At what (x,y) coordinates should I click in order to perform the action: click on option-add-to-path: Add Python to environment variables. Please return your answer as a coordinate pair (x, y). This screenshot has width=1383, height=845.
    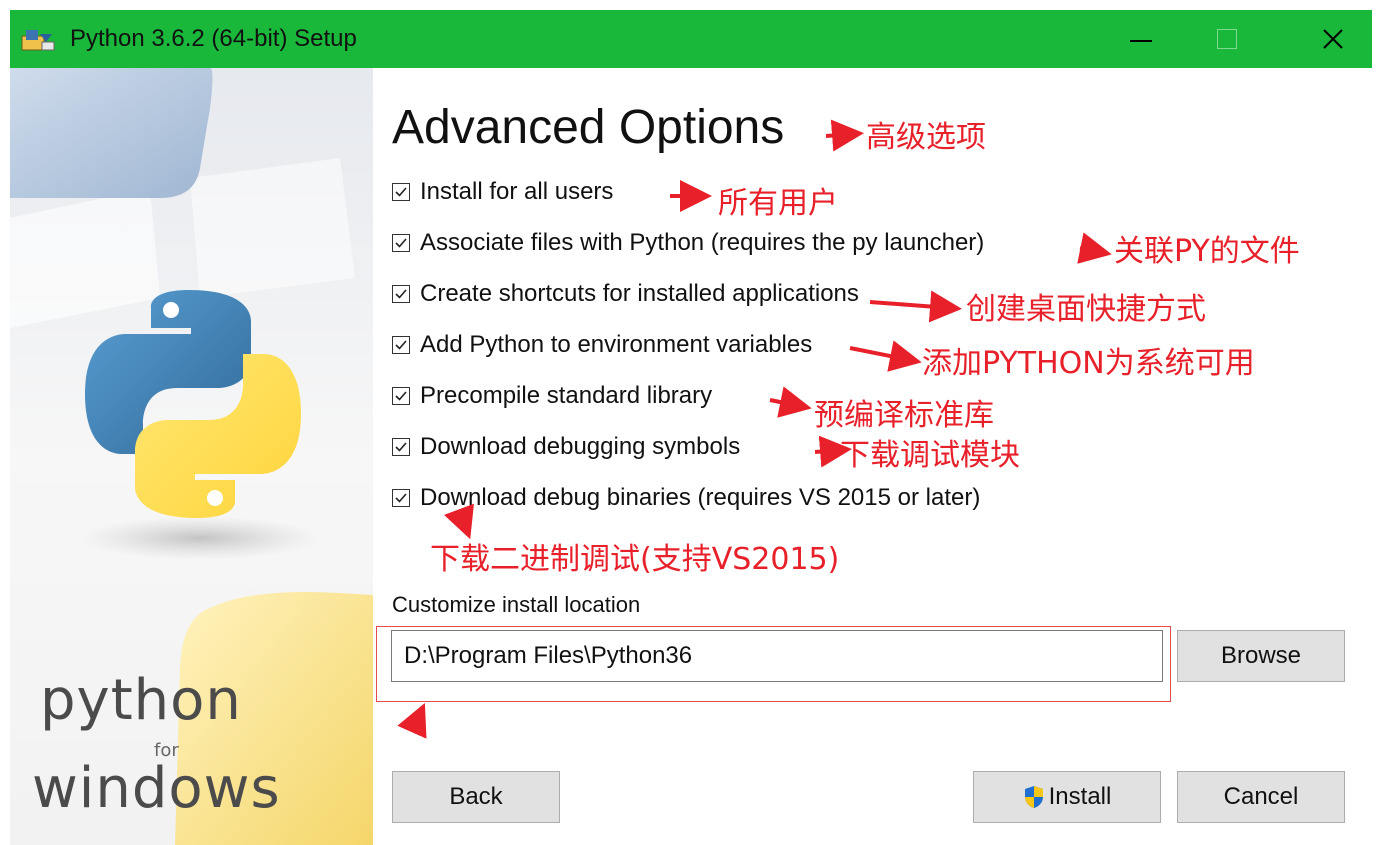
    Looking at the image, I should click on (602, 345).